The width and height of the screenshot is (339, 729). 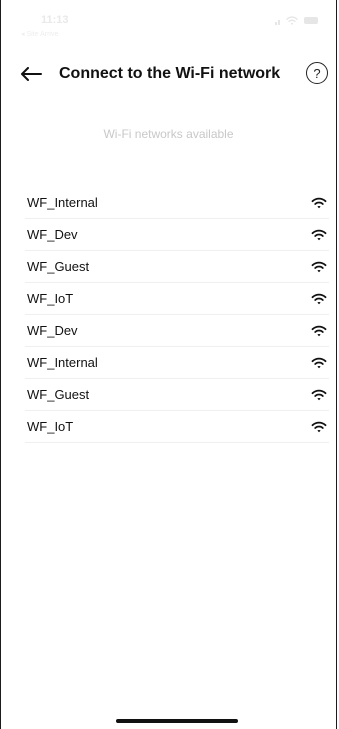 I want to click on home-indicator, so click(x=177, y=721).